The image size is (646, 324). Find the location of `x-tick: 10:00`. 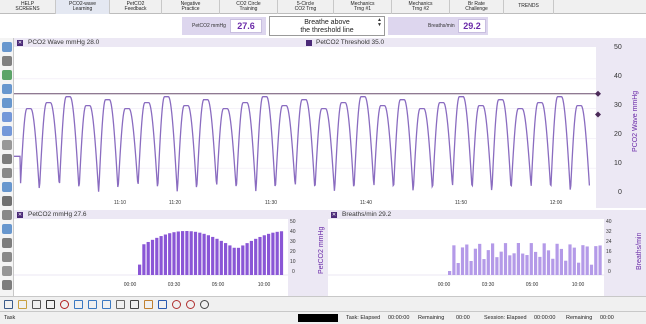

x-tick: 10:00 is located at coordinates (578, 285).